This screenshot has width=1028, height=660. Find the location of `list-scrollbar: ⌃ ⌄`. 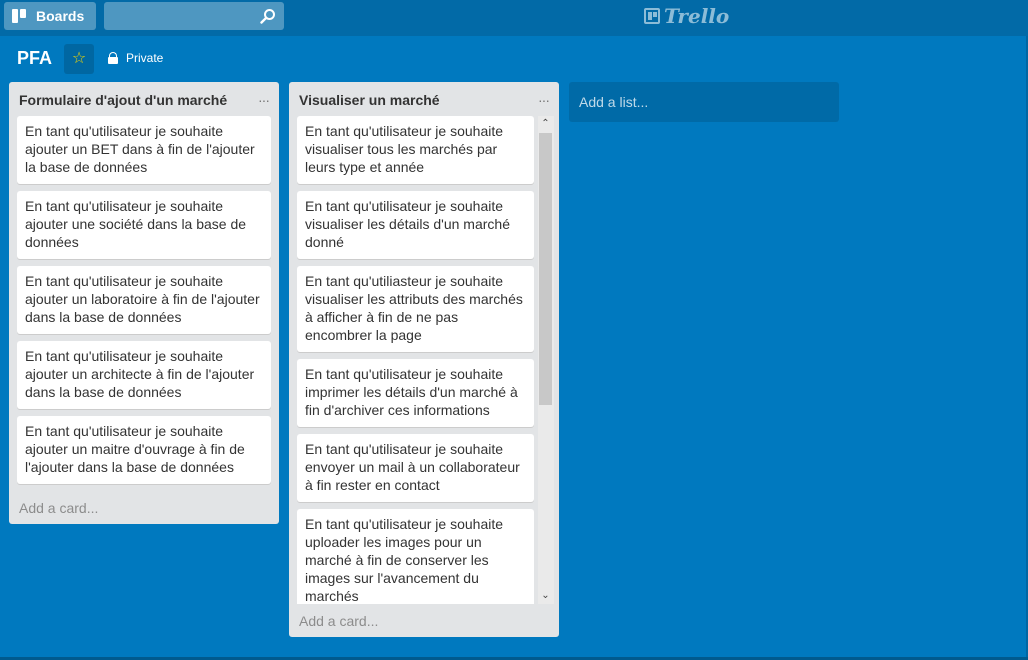

list-scrollbar: ⌃ ⌄ is located at coordinates (546, 360).